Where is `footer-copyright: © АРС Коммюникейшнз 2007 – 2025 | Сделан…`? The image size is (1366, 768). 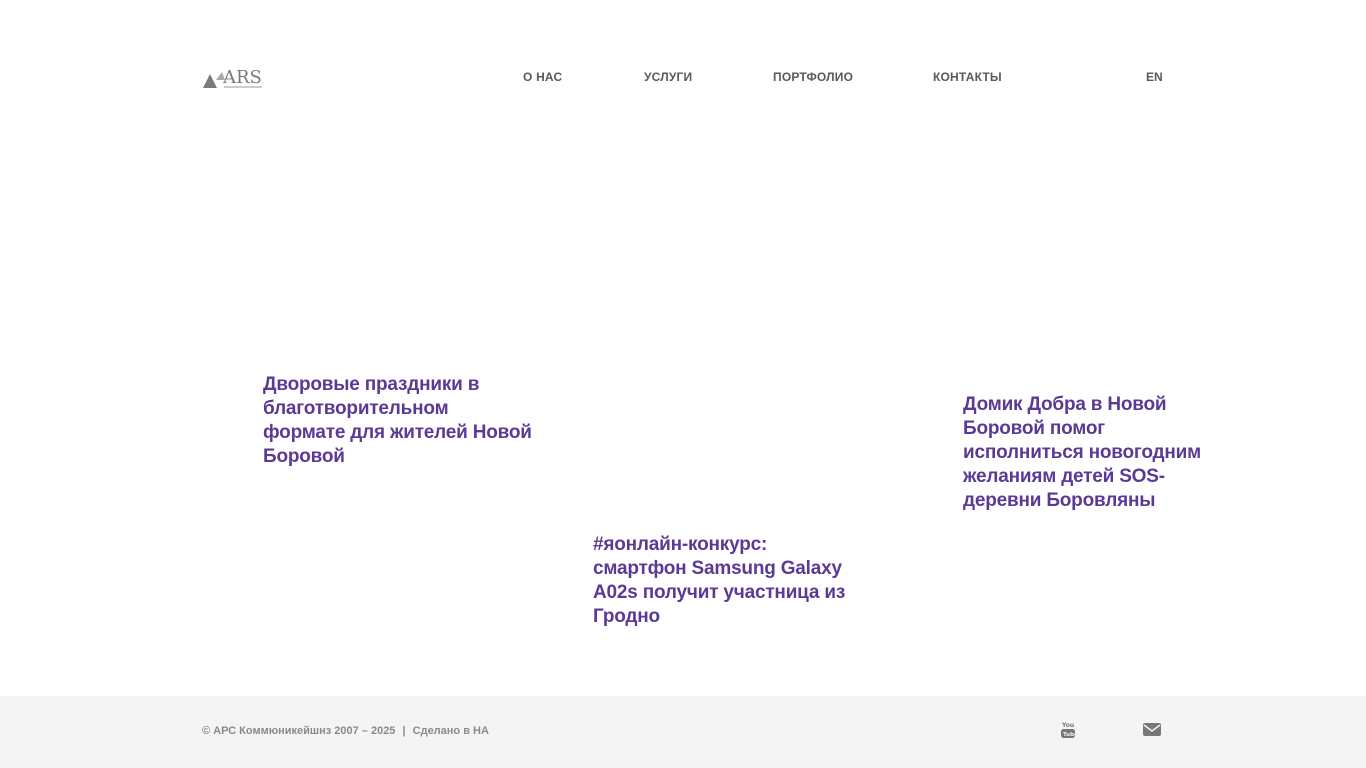
footer-copyright: © АРС Коммюникейшнз 2007 – 2025 | Сделан… is located at coordinates (345, 731).